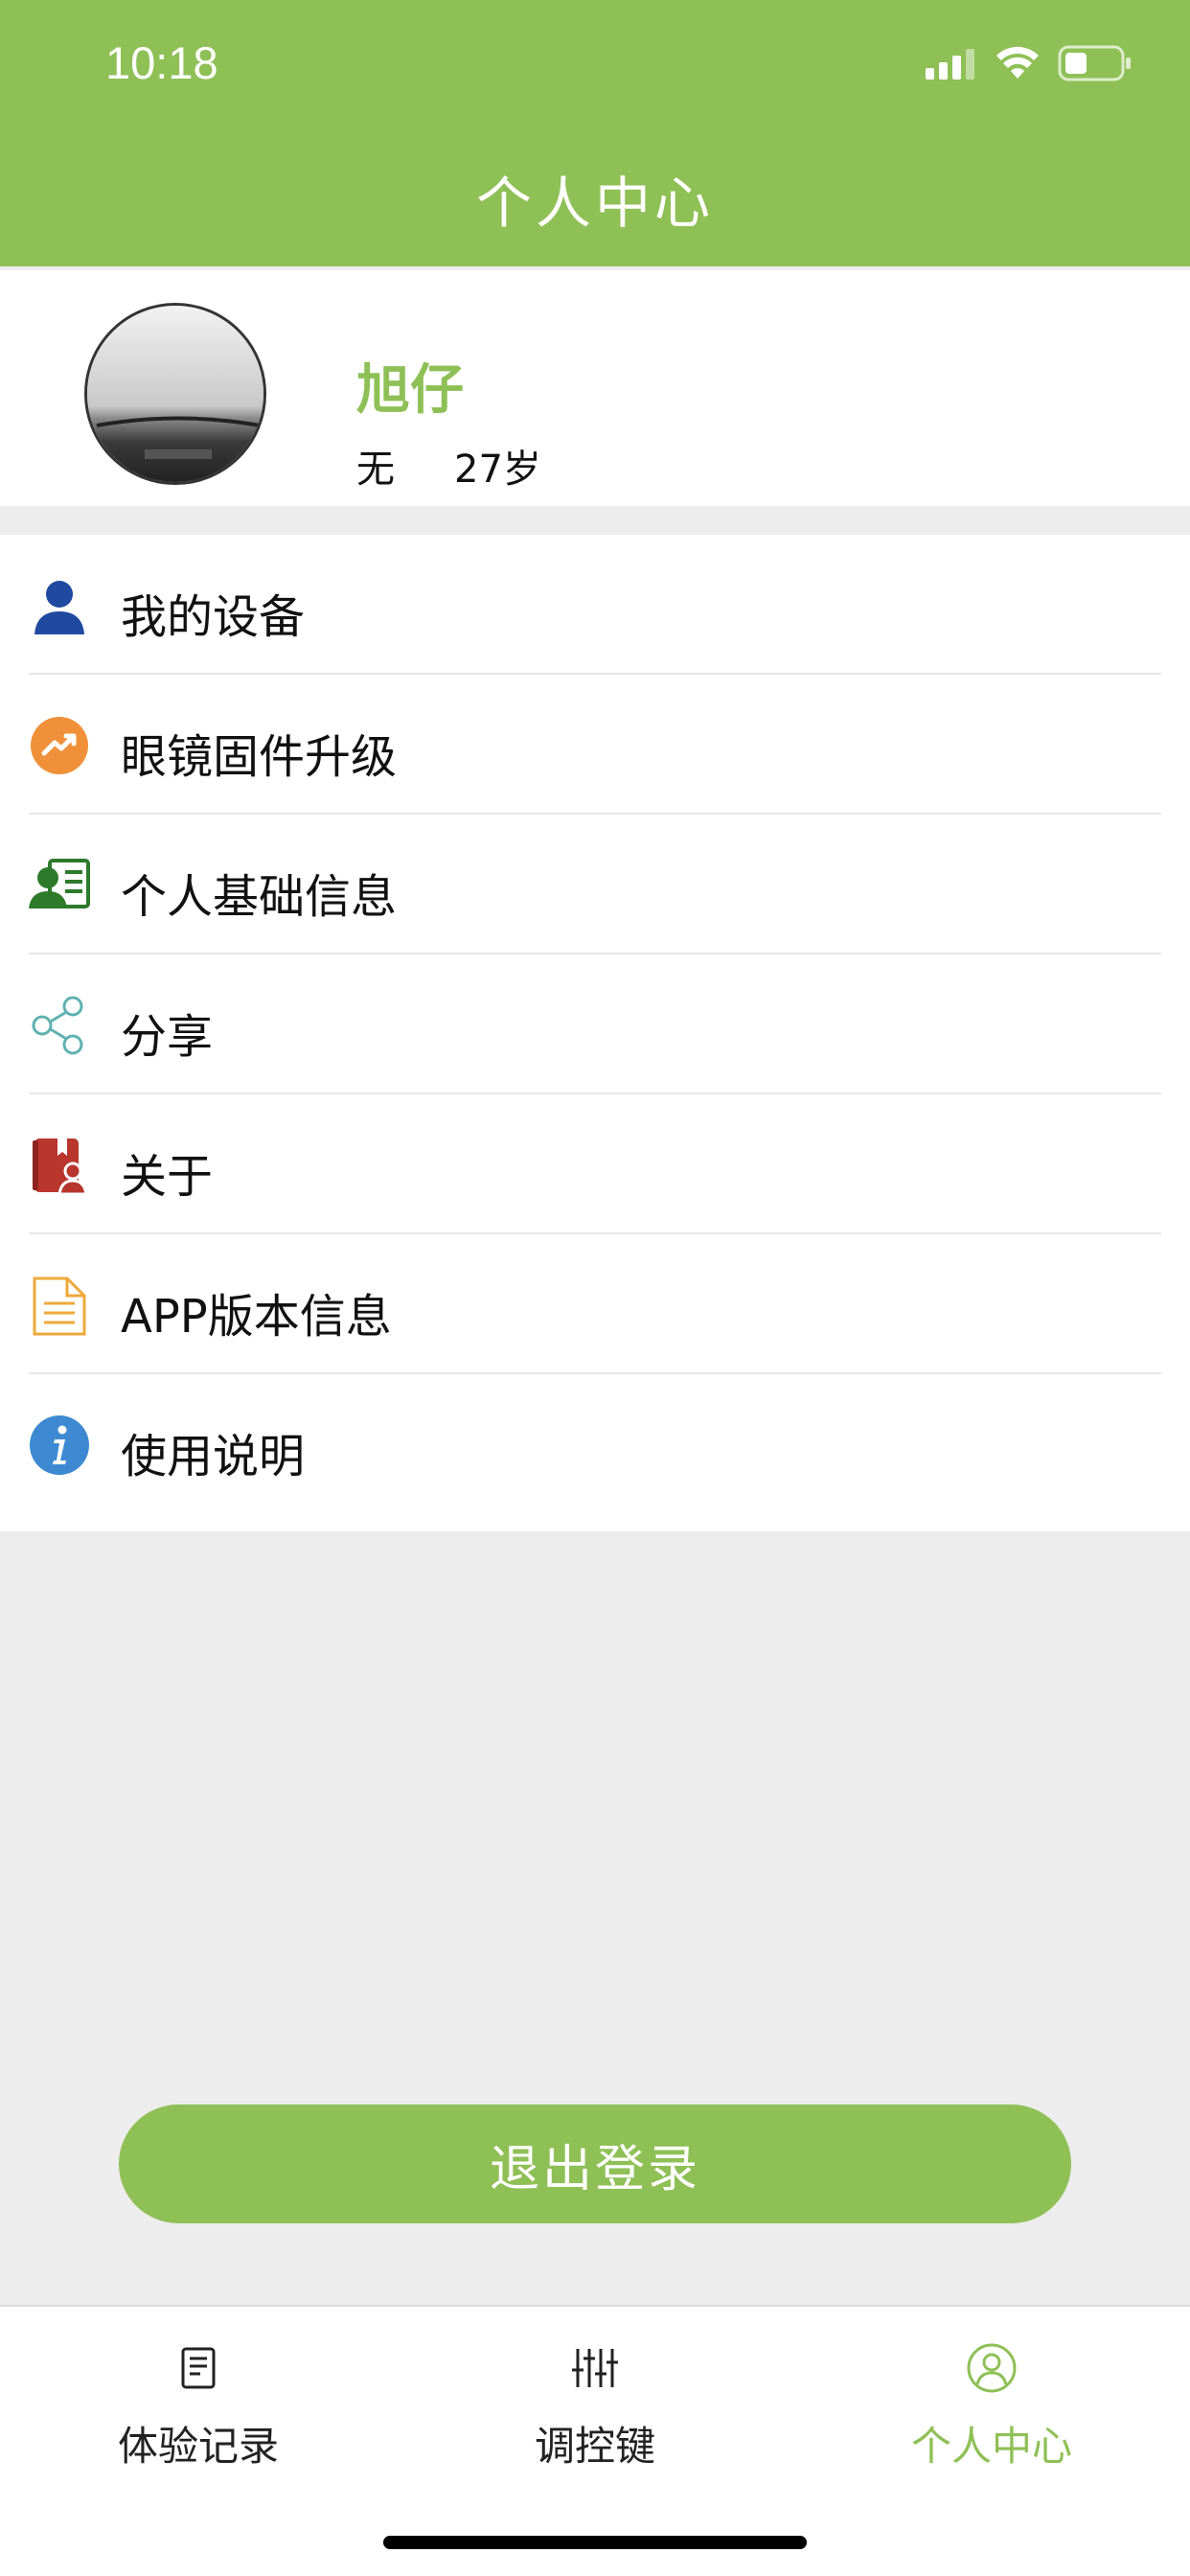 This screenshot has height=2576, width=1190. What do you see at coordinates (595, 1164) in the screenshot?
I see `menu-item-about: 关于` at bounding box center [595, 1164].